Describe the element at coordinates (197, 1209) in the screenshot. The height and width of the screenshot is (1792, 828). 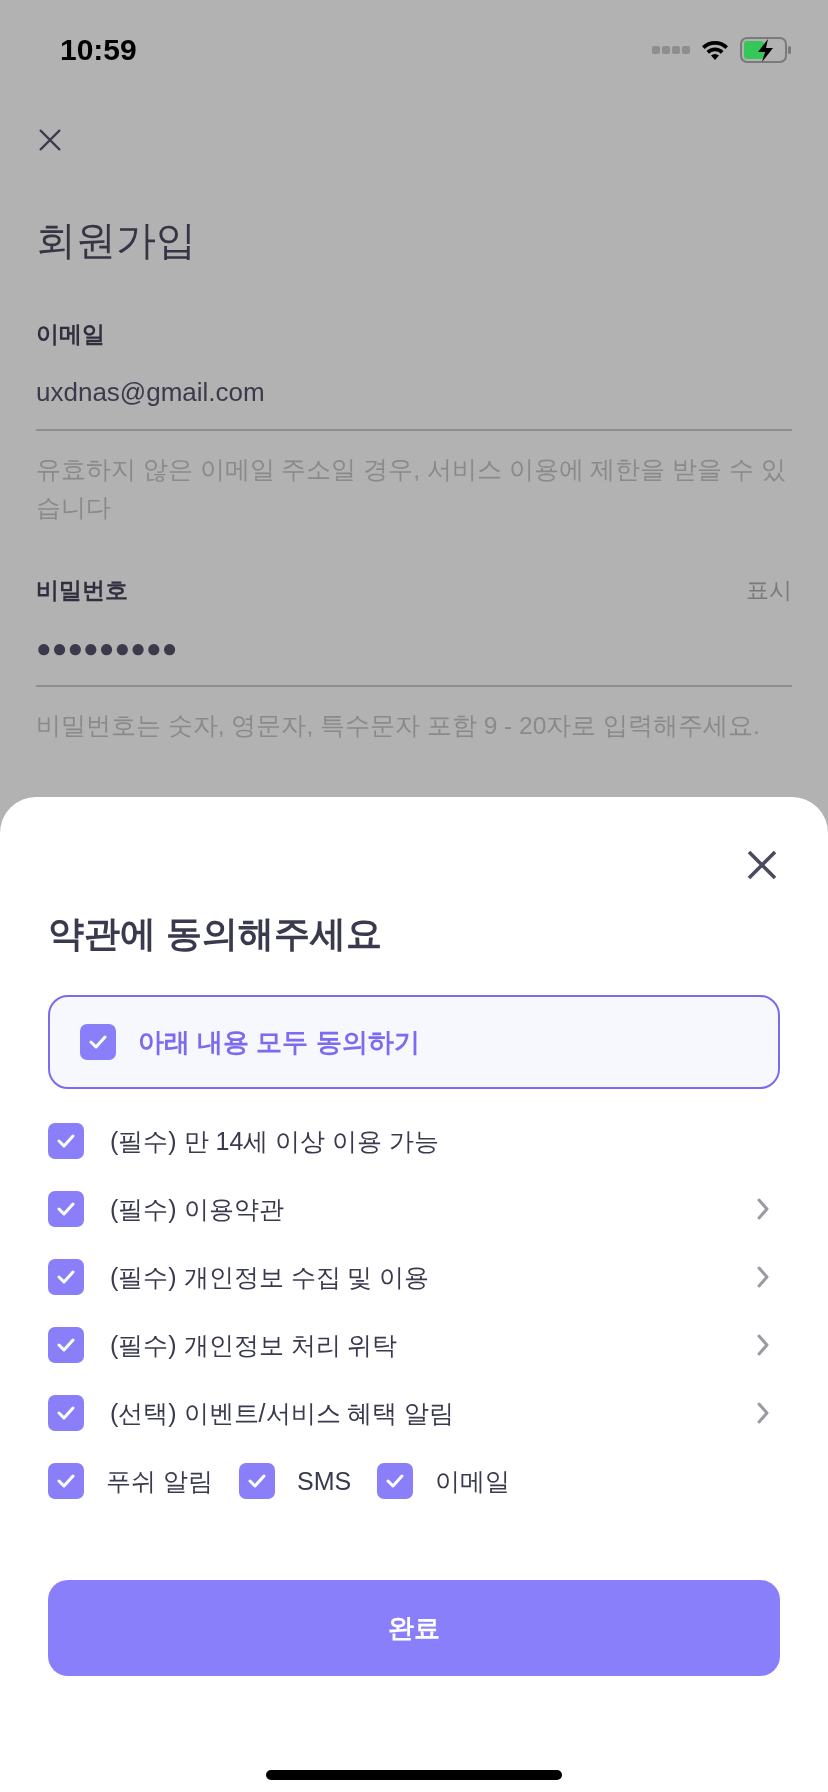
I see `term-label: (필수) 이용약관` at that location.